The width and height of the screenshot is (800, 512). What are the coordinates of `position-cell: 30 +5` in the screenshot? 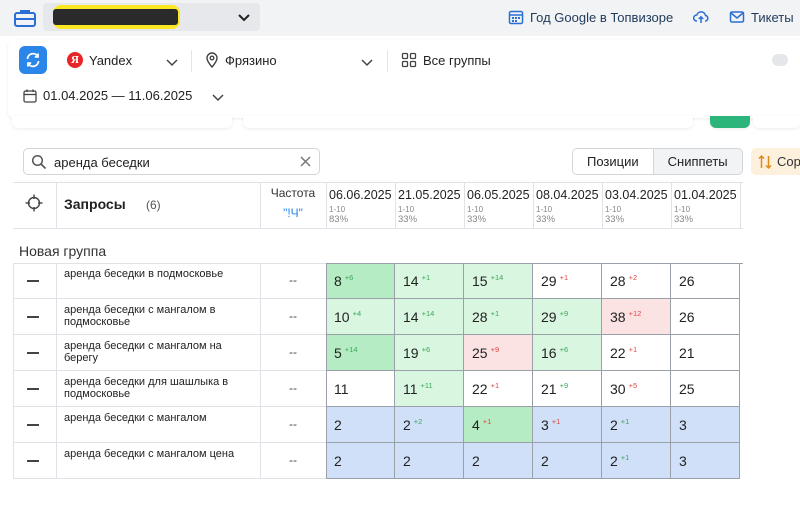 It's located at (636, 389).